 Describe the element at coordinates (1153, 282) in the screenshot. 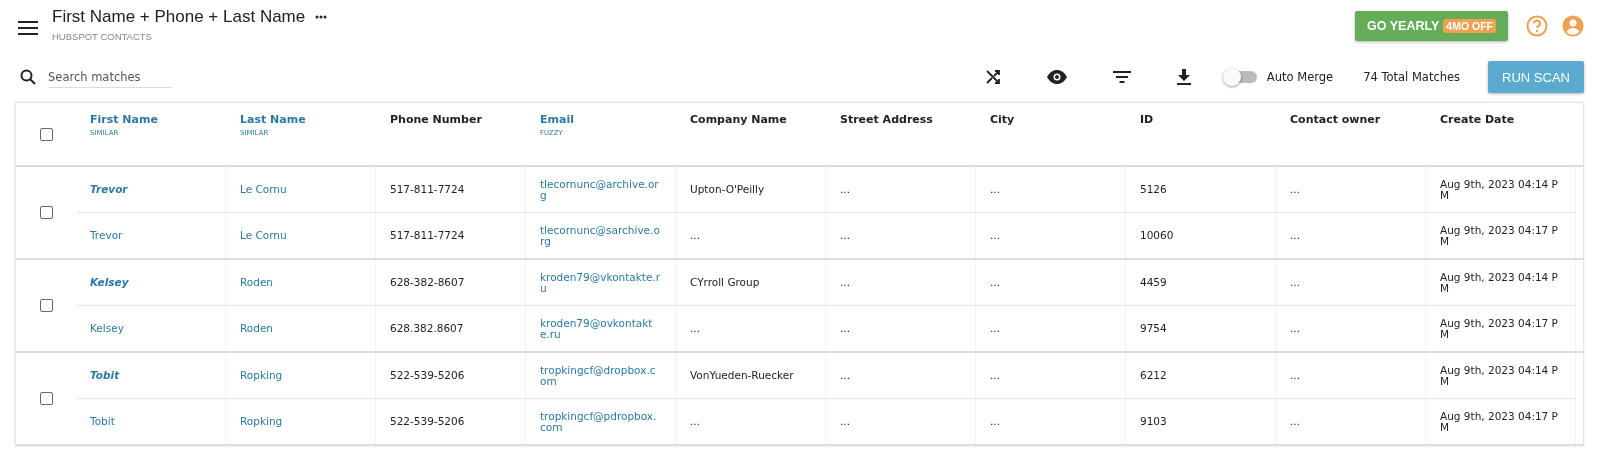

I see `table-cell: 4459` at that location.